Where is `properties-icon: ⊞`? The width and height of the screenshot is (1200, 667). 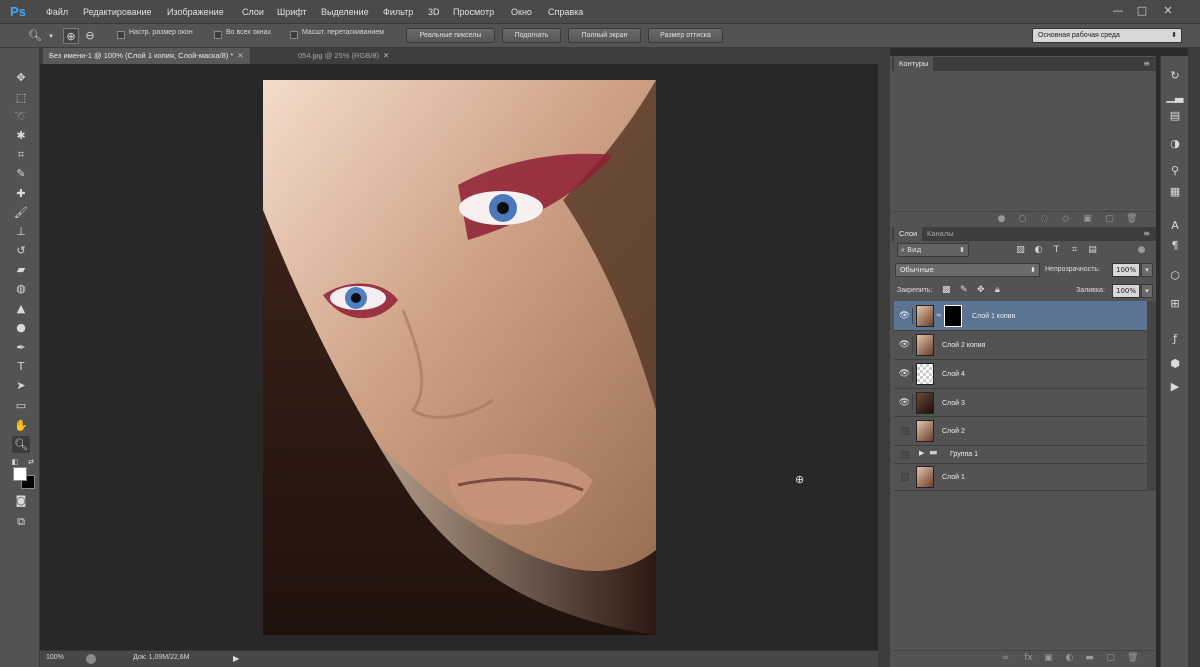
properties-icon: ⊞ is located at coordinates (1175, 304).